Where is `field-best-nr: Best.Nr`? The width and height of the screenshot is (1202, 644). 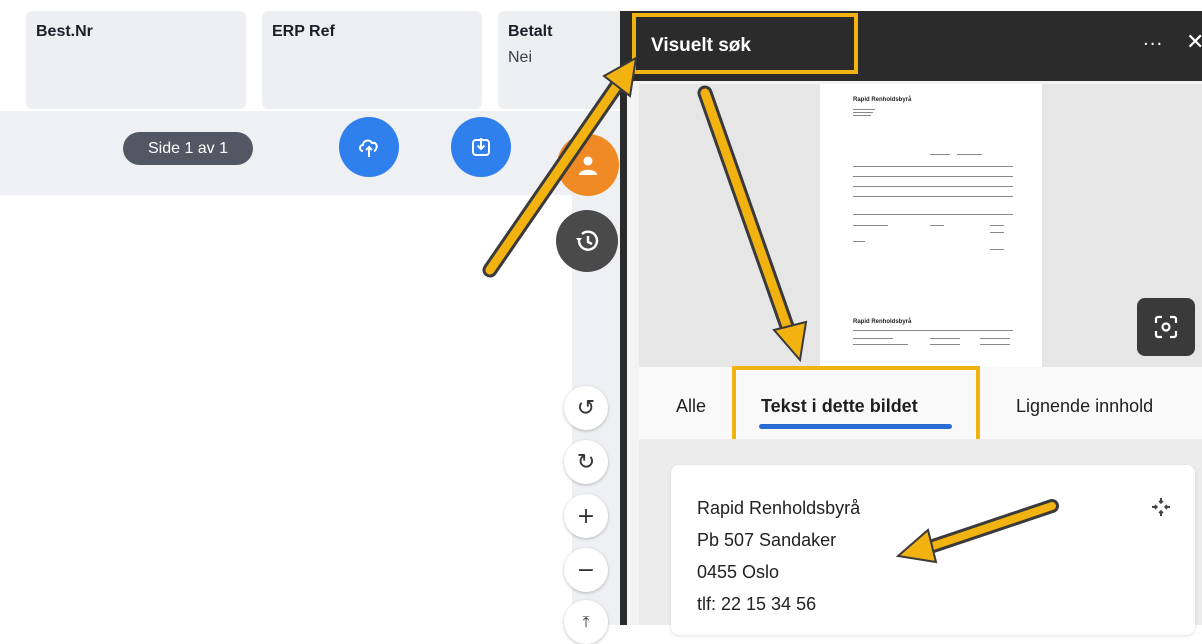
field-best-nr: Best.Nr is located at coordinates (136, 60).